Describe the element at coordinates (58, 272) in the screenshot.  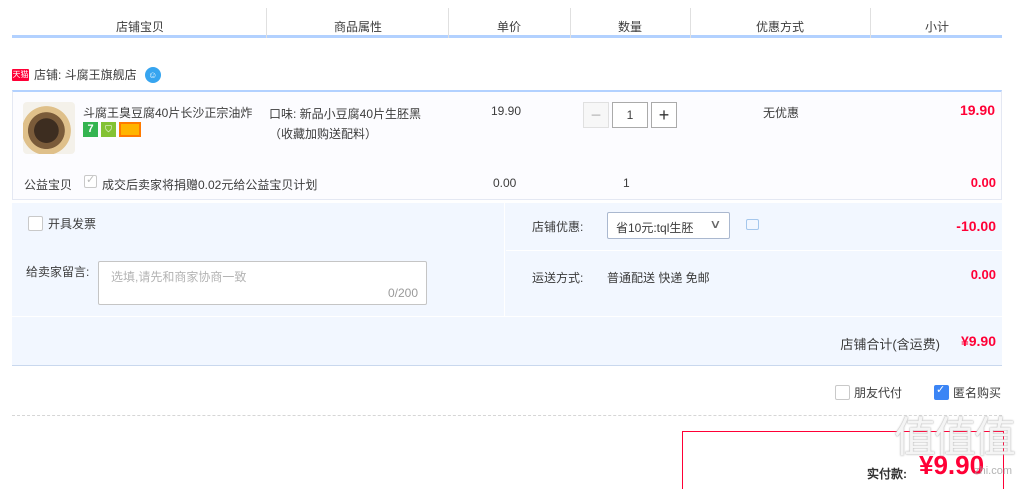
I see `message-label: 给卖家留言:` at that location.